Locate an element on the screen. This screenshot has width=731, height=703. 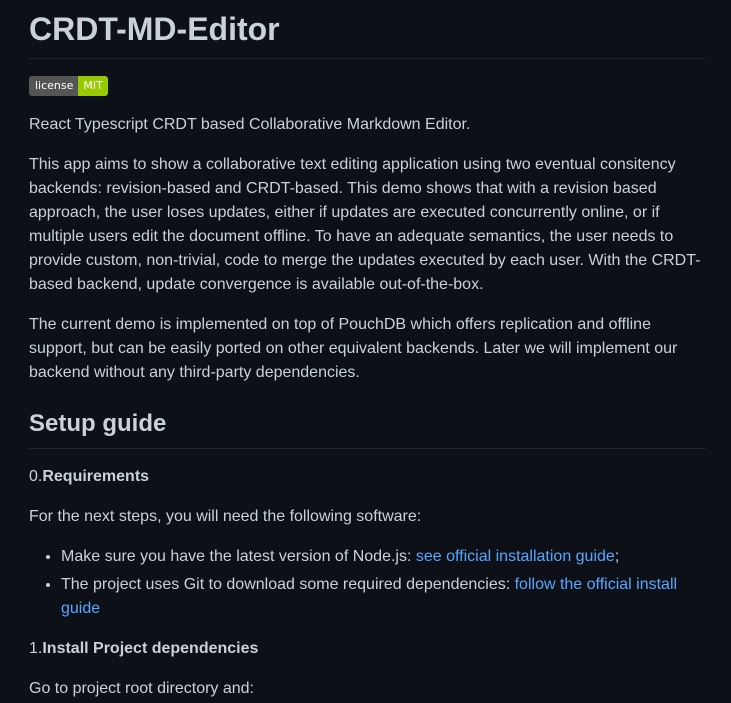
list-item-suffix: ; is located at coordinates (617, 556).